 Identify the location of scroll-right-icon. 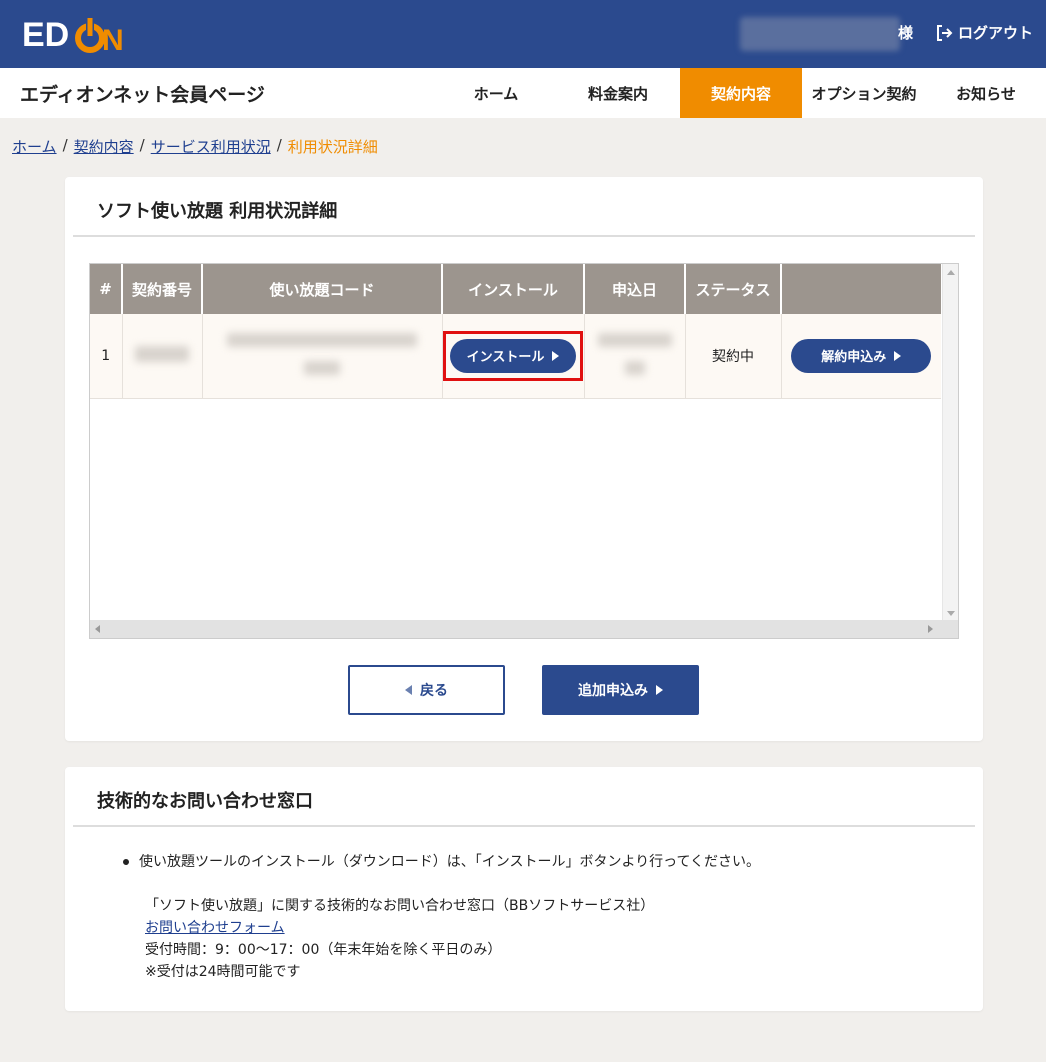
(930, 629).